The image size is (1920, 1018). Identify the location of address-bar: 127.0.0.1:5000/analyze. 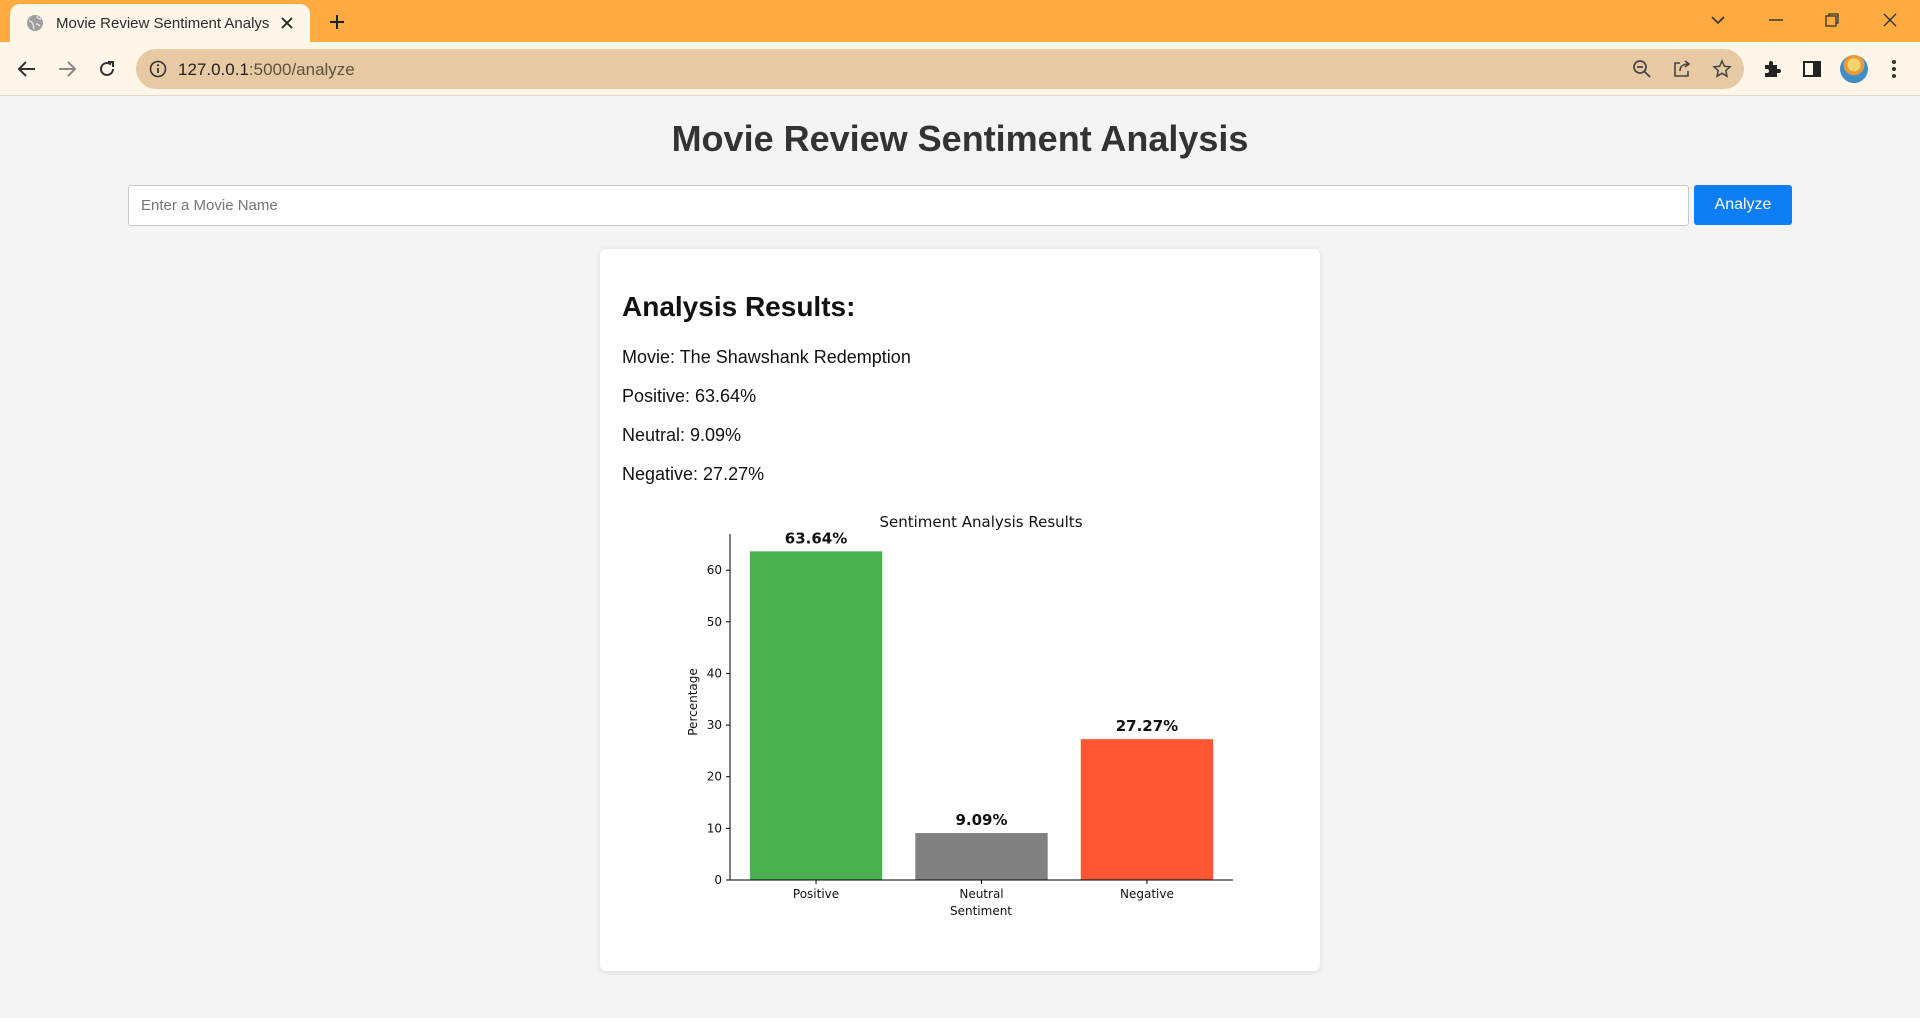
(940, 69).